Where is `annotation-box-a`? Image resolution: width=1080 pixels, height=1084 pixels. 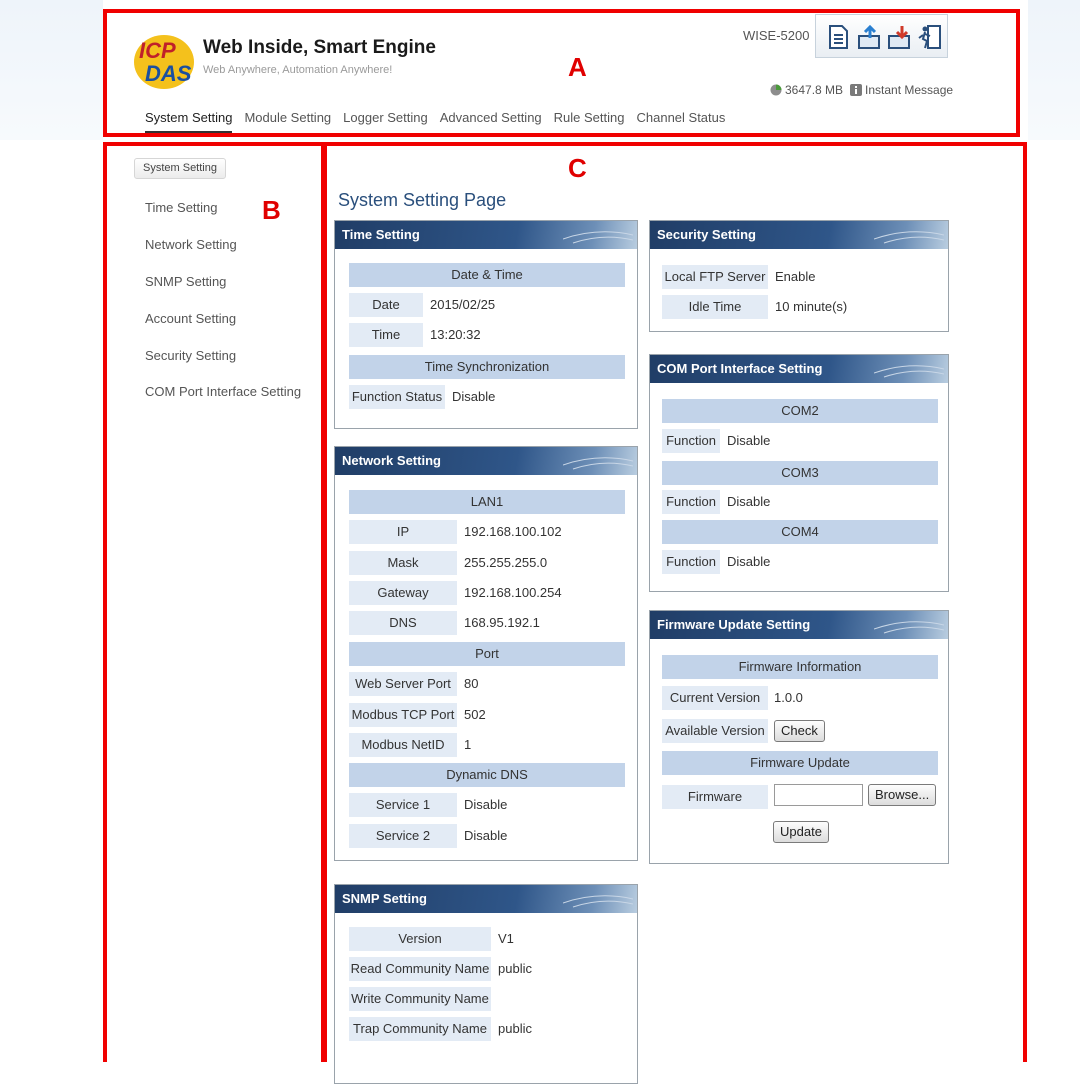
annotation-box-a is located at coordinates (561, 73).